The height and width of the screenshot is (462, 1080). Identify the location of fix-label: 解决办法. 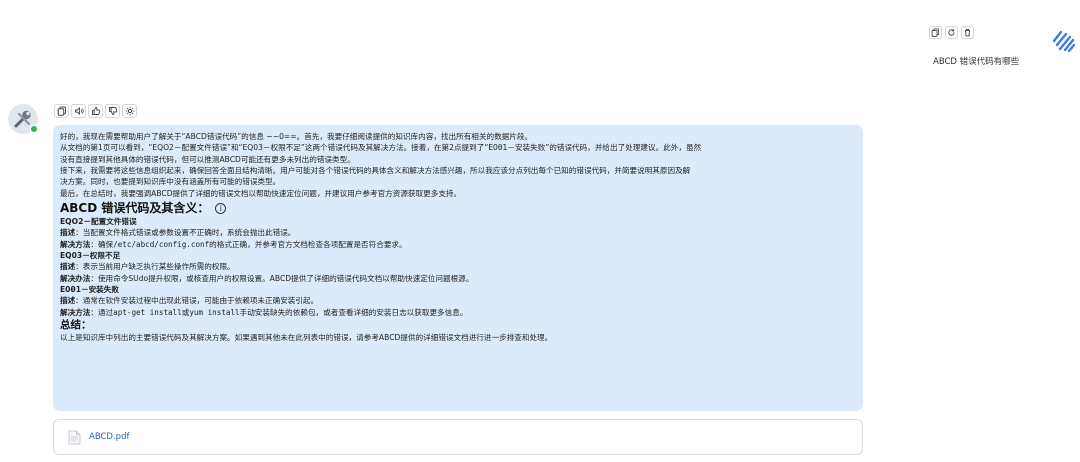
(75, 278).